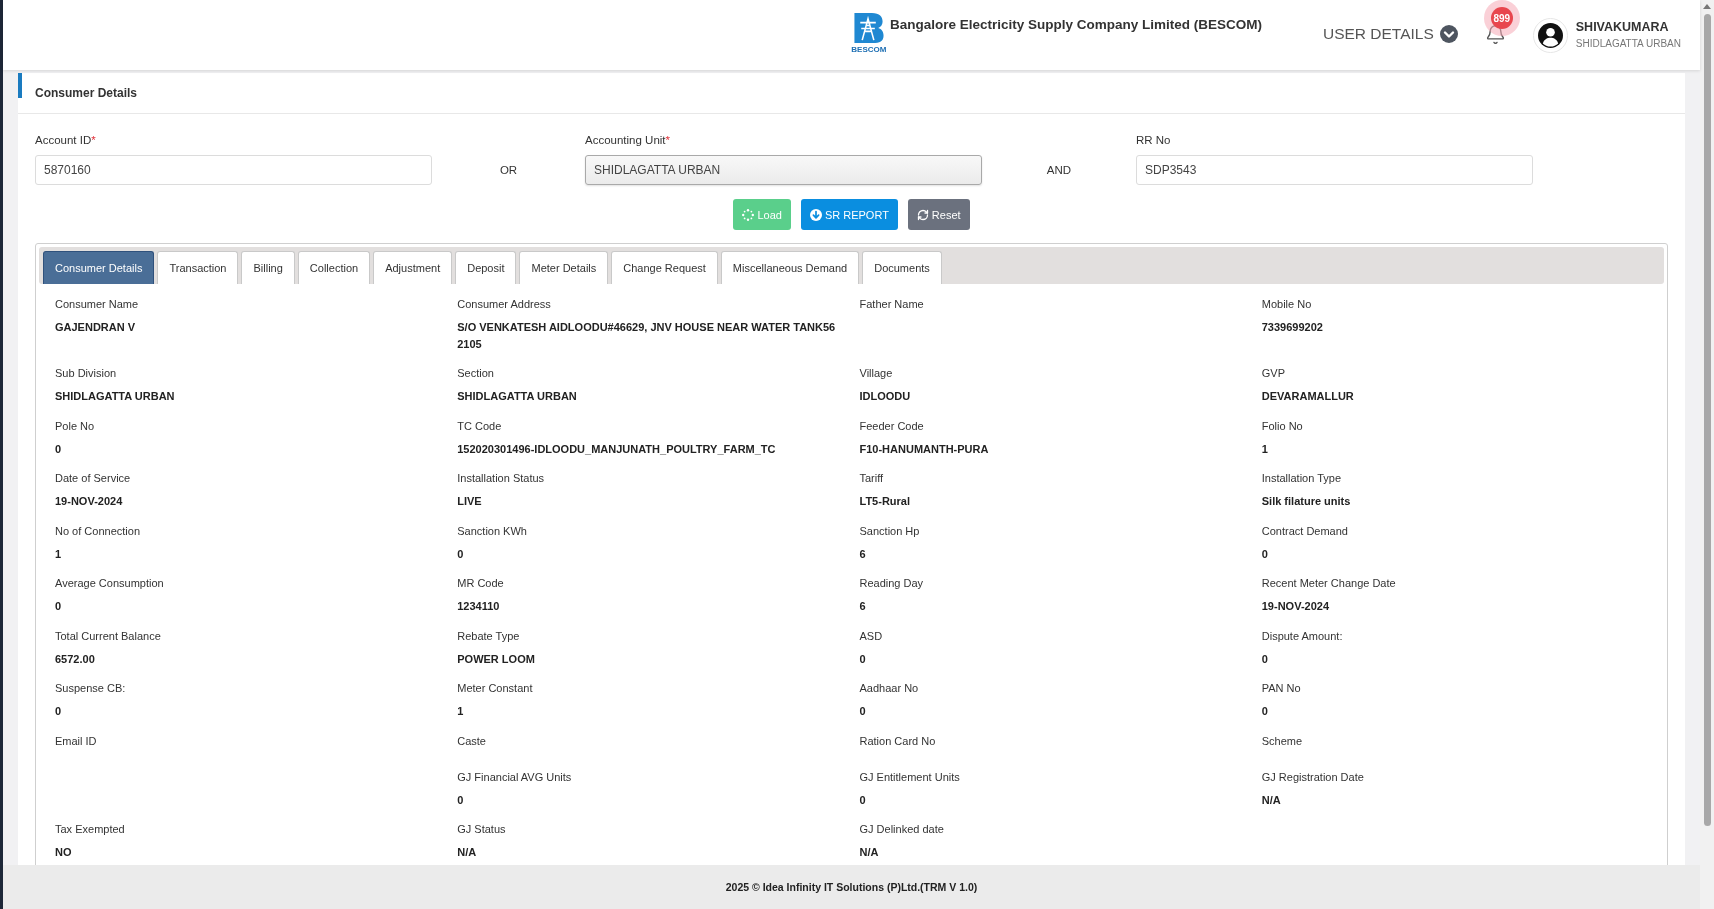 The image size is (1714, 909). I want to click on field-label: Email ID, so click(76, 741).